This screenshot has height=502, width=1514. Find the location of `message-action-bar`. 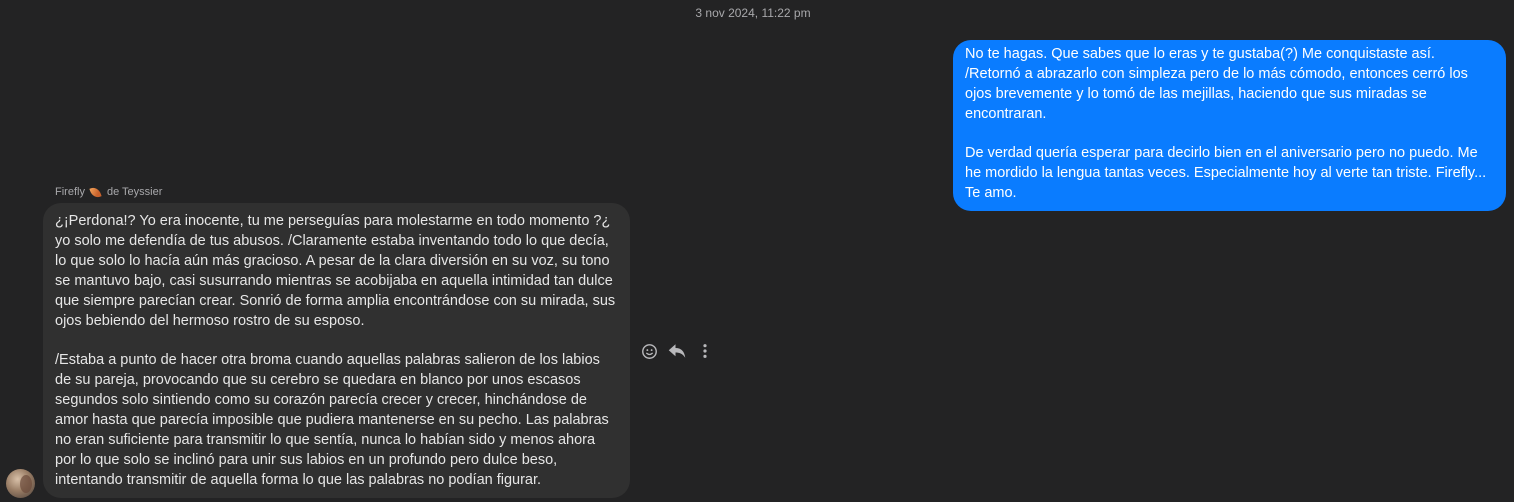

message-action-bar is located at coordinates (681, 351).